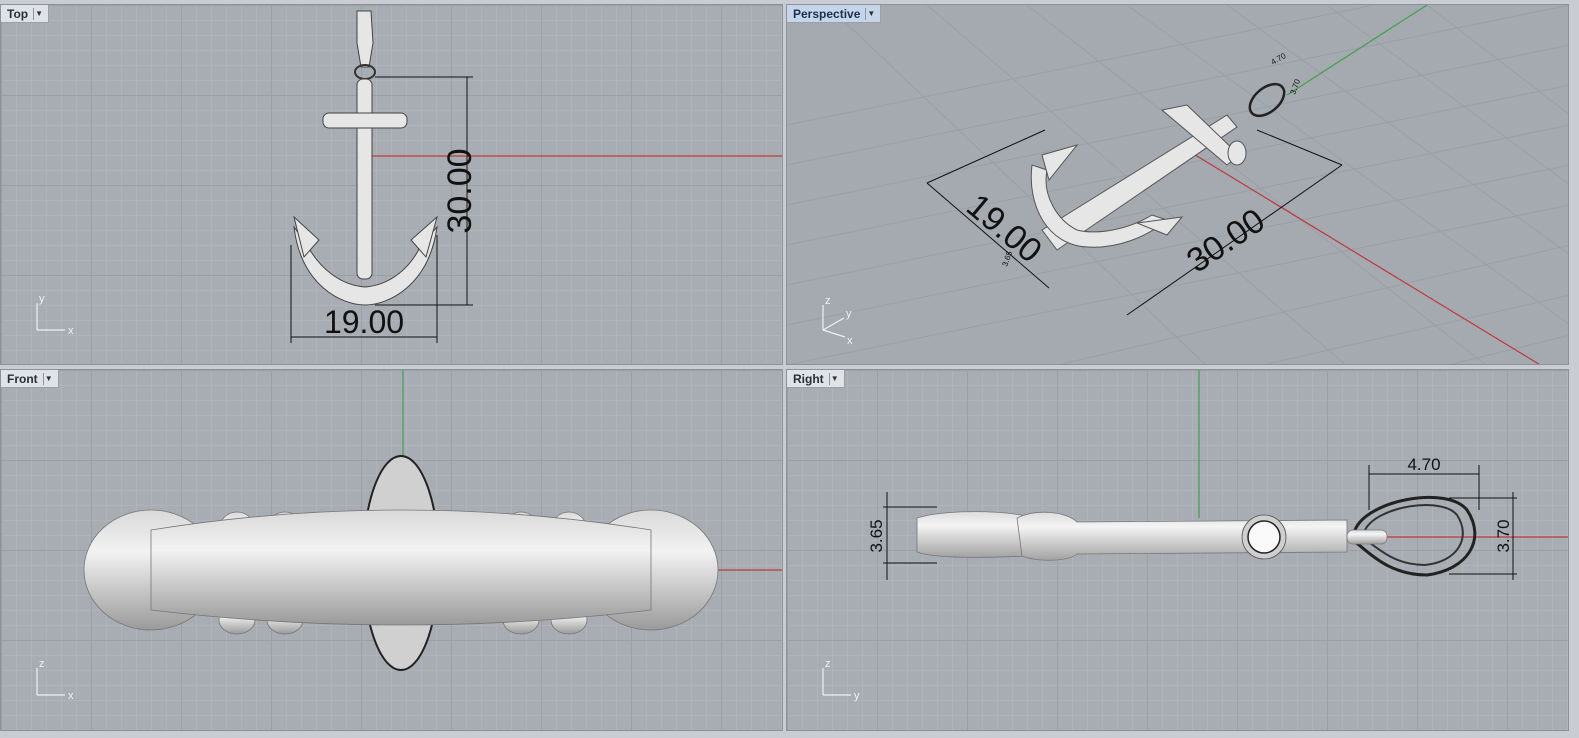 This screenshot has width=1579, height=738. Describe the element at coordinates (1267, 100) in the screenshot. I see `bail-ring` at that location.